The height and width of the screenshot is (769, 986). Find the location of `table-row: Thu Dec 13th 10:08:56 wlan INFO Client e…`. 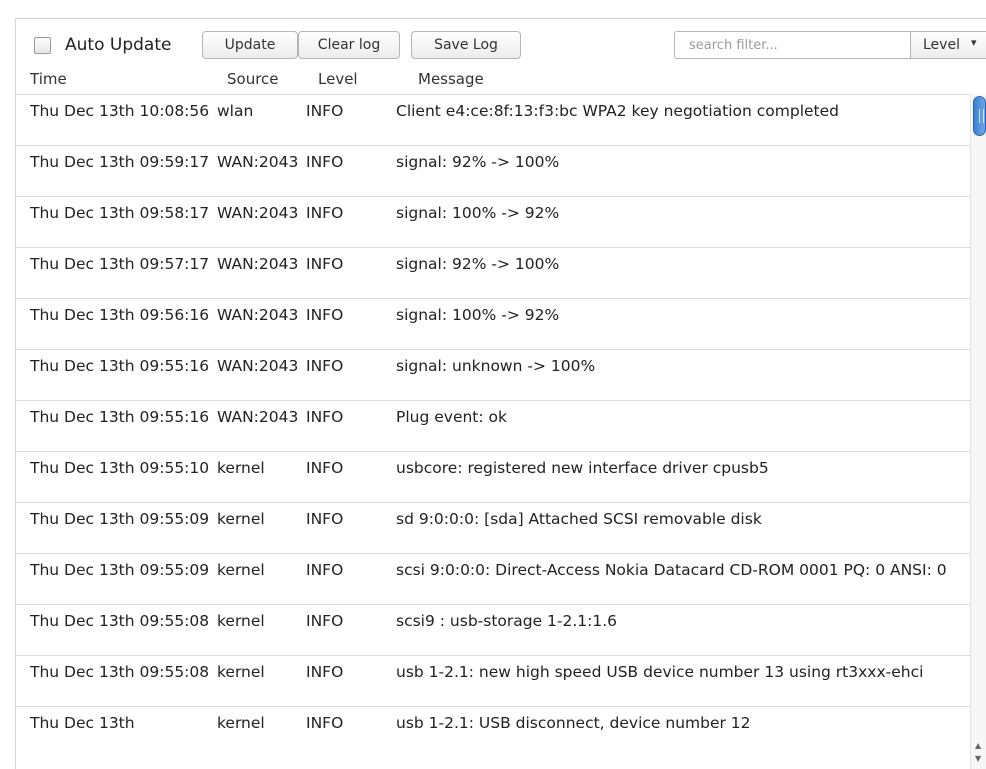

table-row: Thu Dec 13th 10:08:56 wlan INFO Client e… is located at coordinates (493, 119).